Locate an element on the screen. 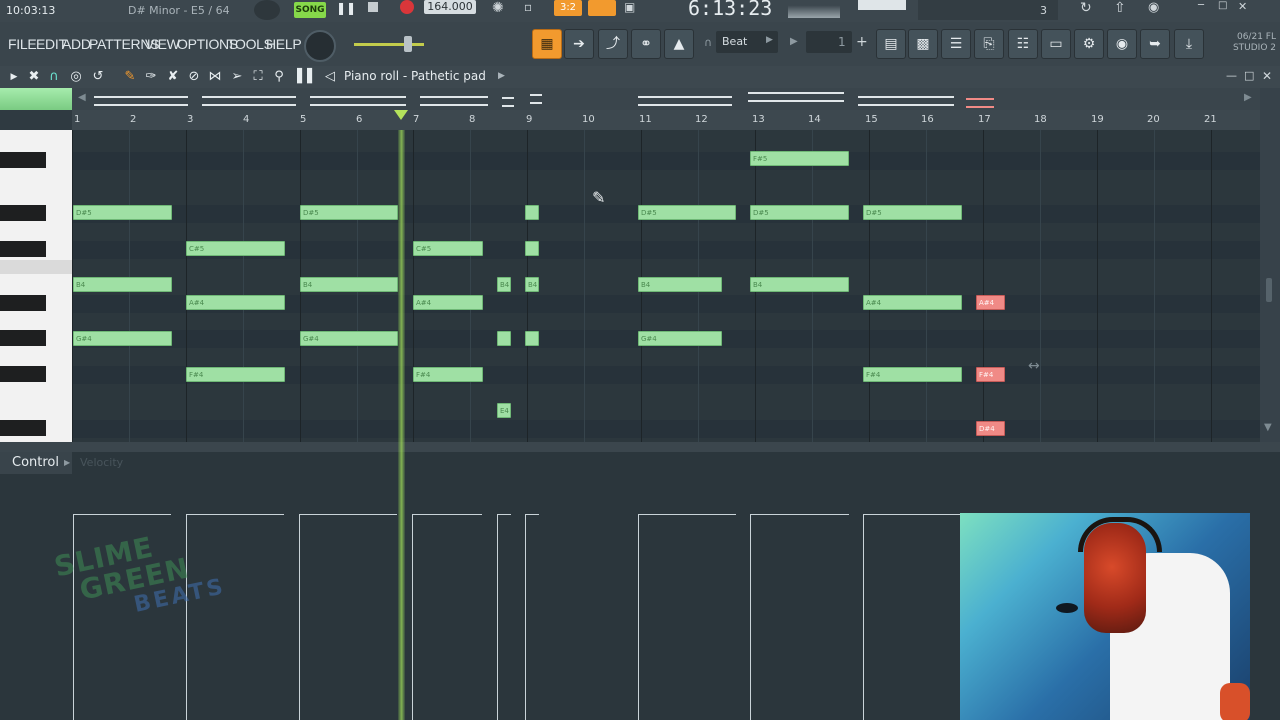 The image size is (1280, 720). overview-strip: ▶ ◀ is located at coordinates (640, 99).